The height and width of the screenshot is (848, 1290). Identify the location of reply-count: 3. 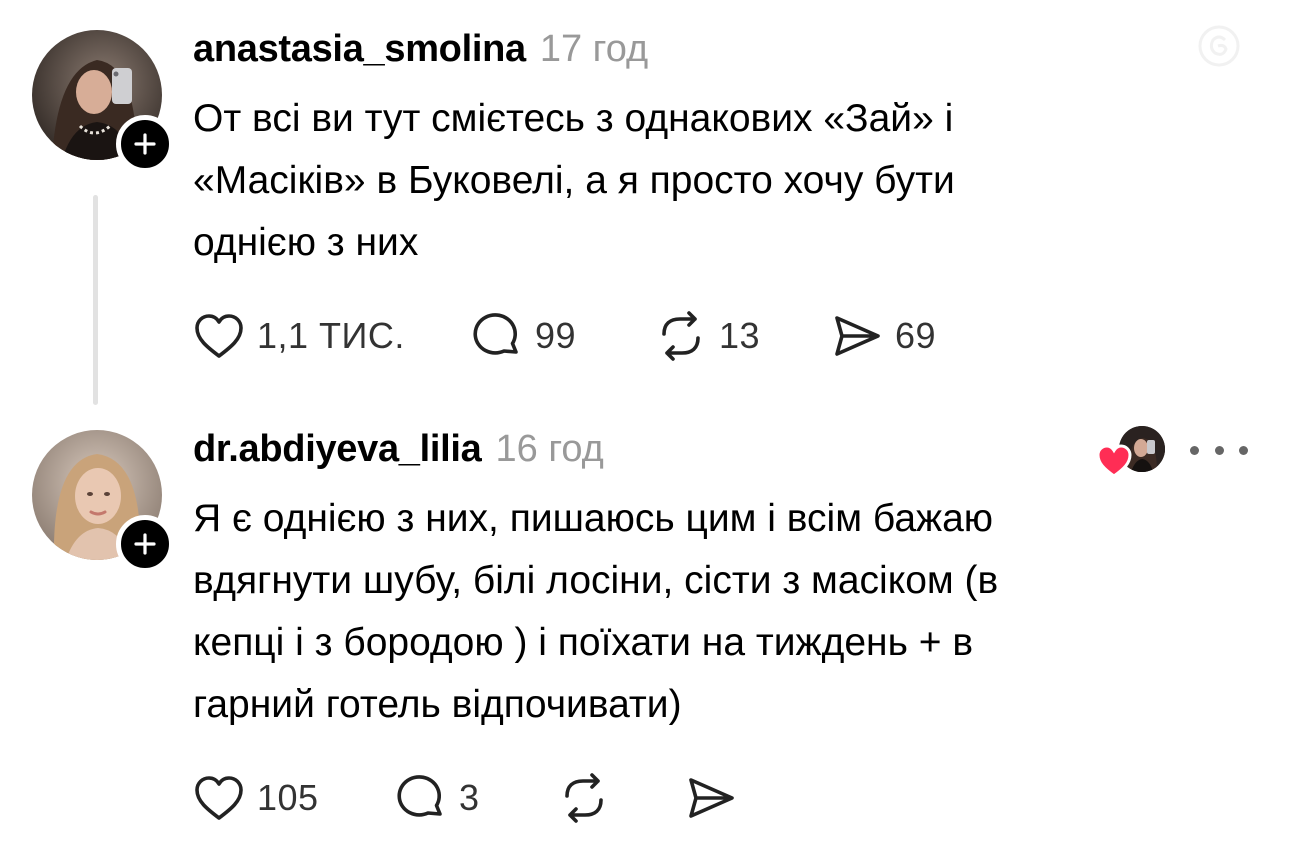
(469, 797).